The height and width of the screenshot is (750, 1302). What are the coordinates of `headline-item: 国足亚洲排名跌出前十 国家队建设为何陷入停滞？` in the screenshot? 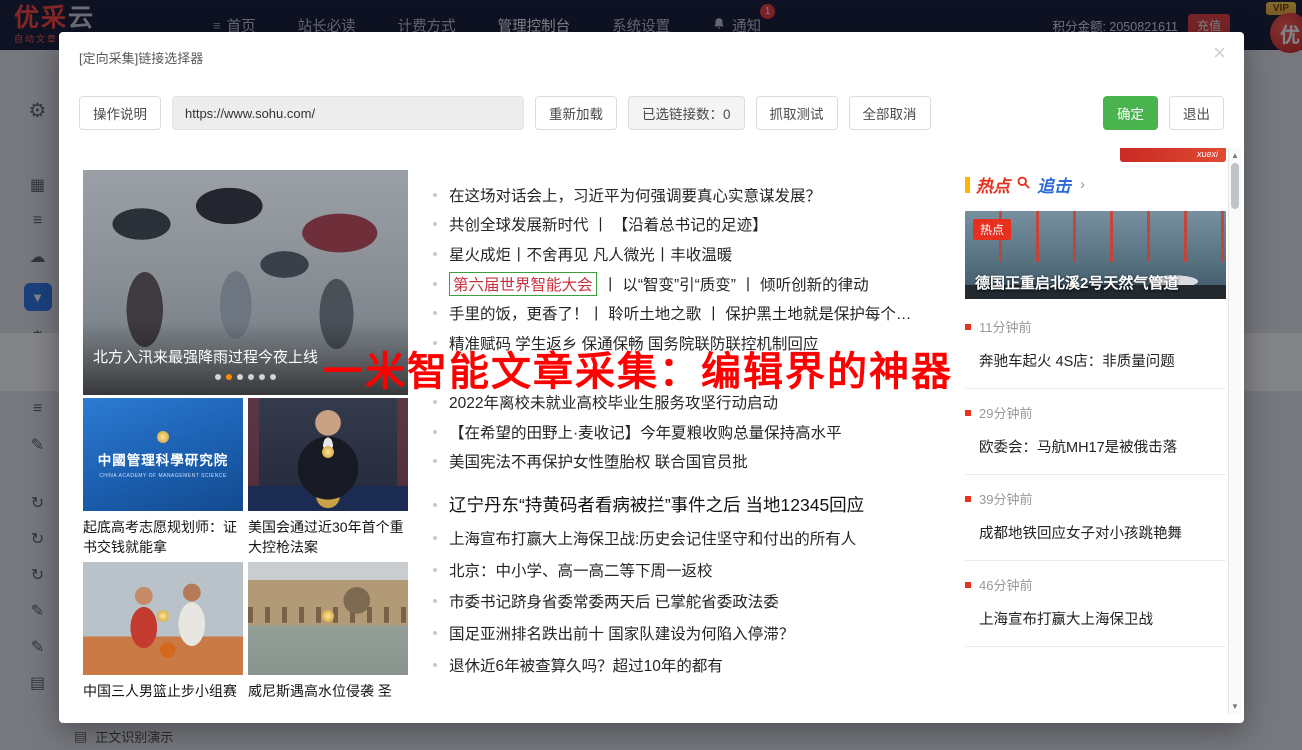 It's located at (703, 633).